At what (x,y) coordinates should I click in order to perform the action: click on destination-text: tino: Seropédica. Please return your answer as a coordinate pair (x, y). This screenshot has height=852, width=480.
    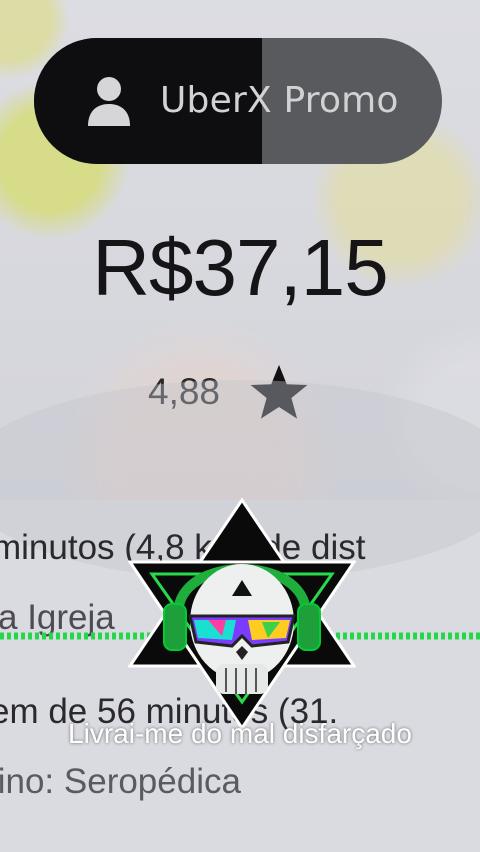
    Looking at the image, I should click on (120, 781).